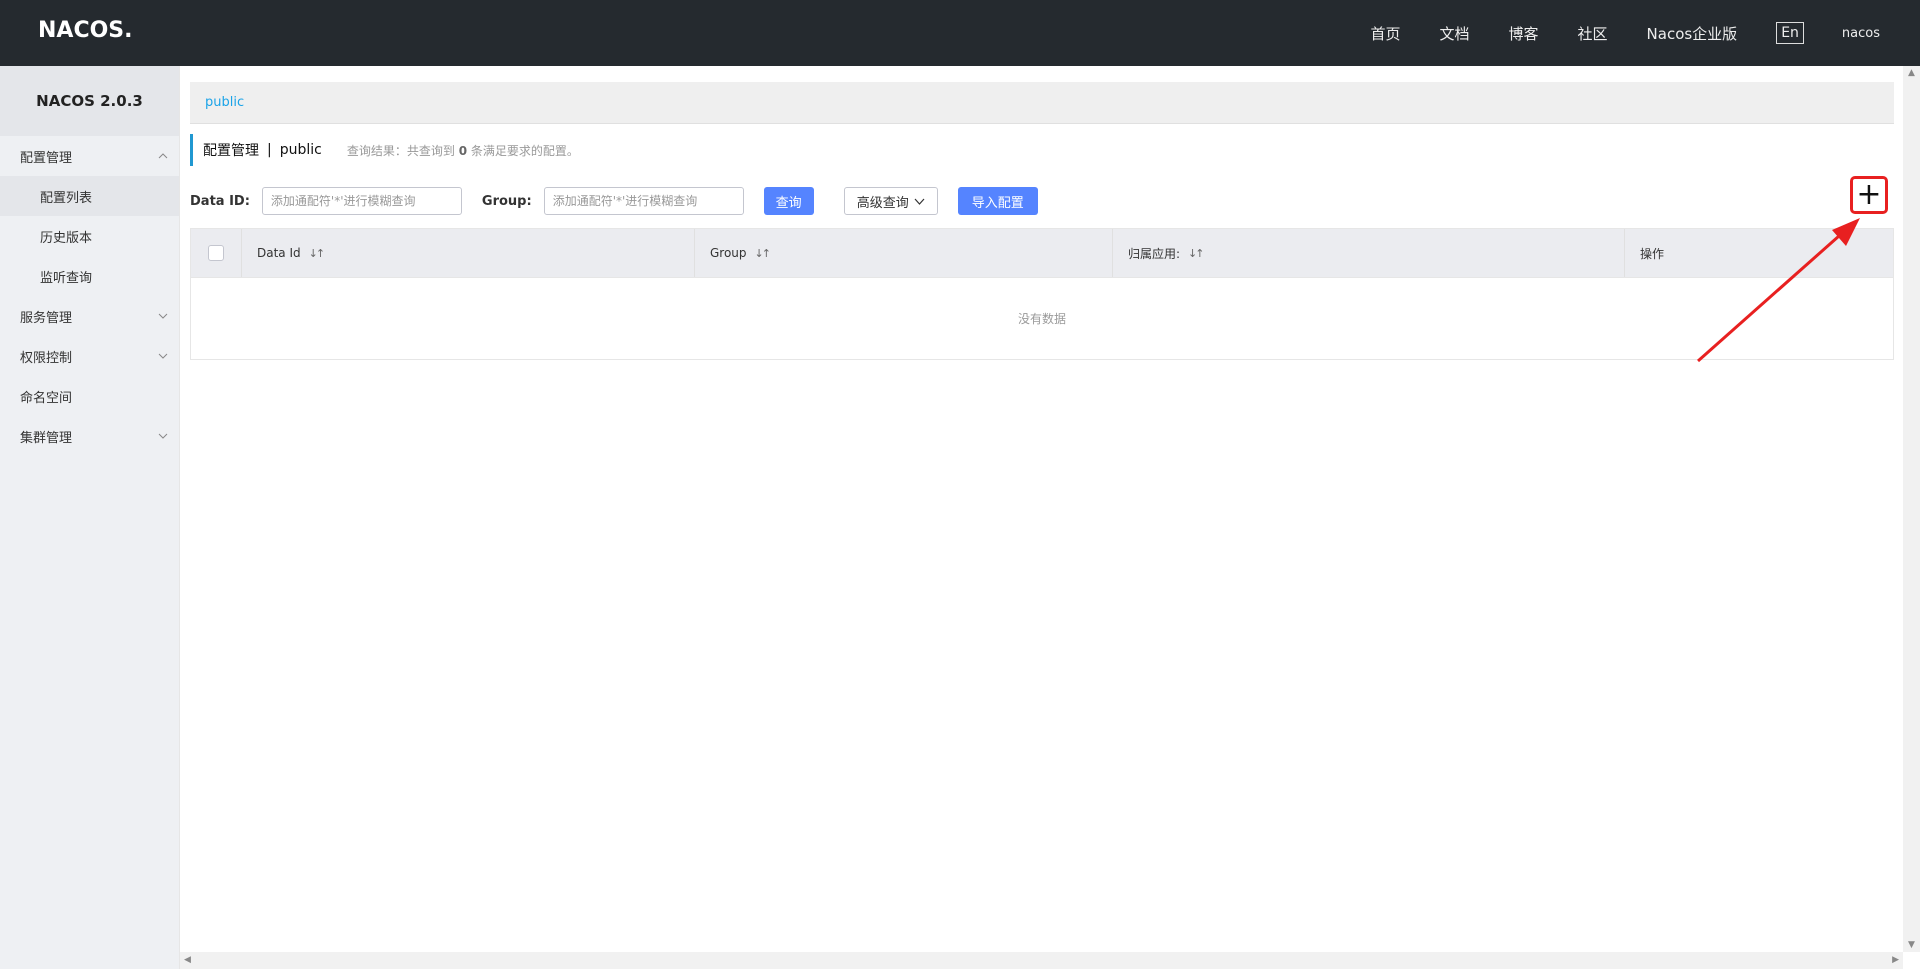 The height and width of the screenshot is (969, 1920). I want to click on scroll-up-icon: ▲, so click(1911, 73).